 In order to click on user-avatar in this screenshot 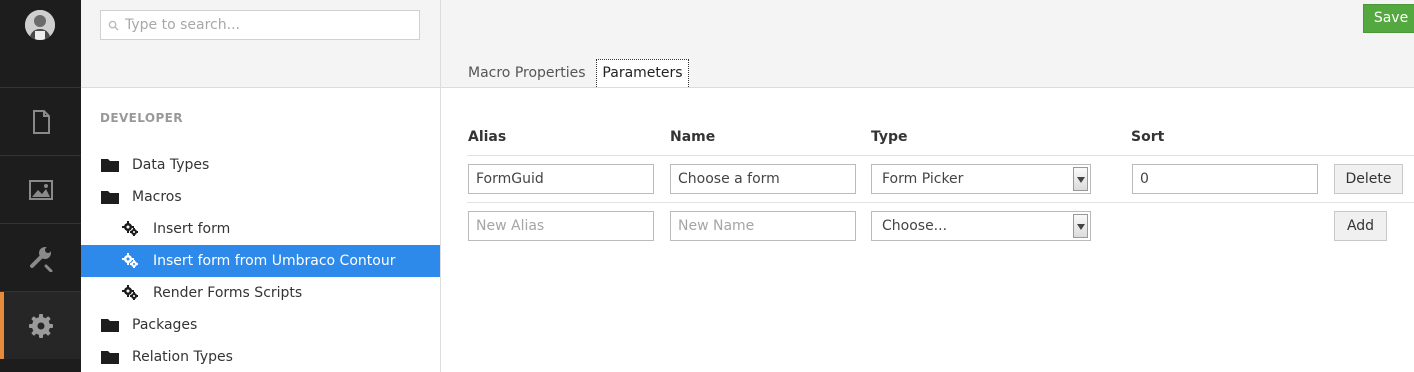, I will do `click(40, 25)`.